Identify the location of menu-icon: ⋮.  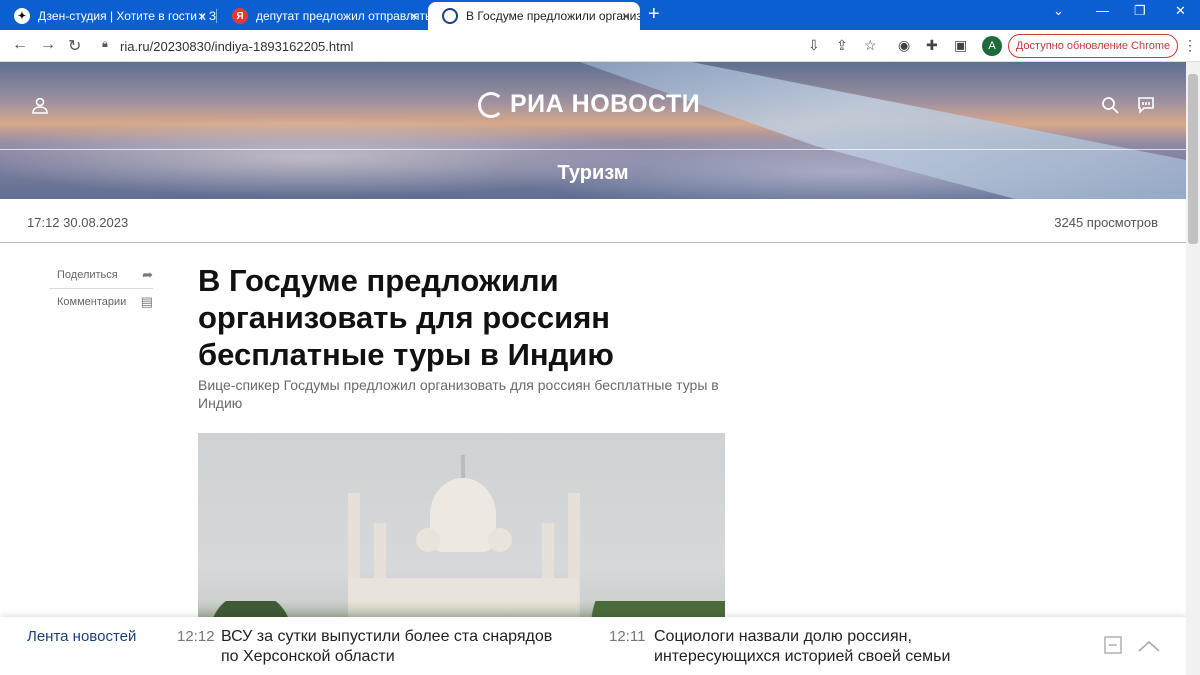
(1190, 45).